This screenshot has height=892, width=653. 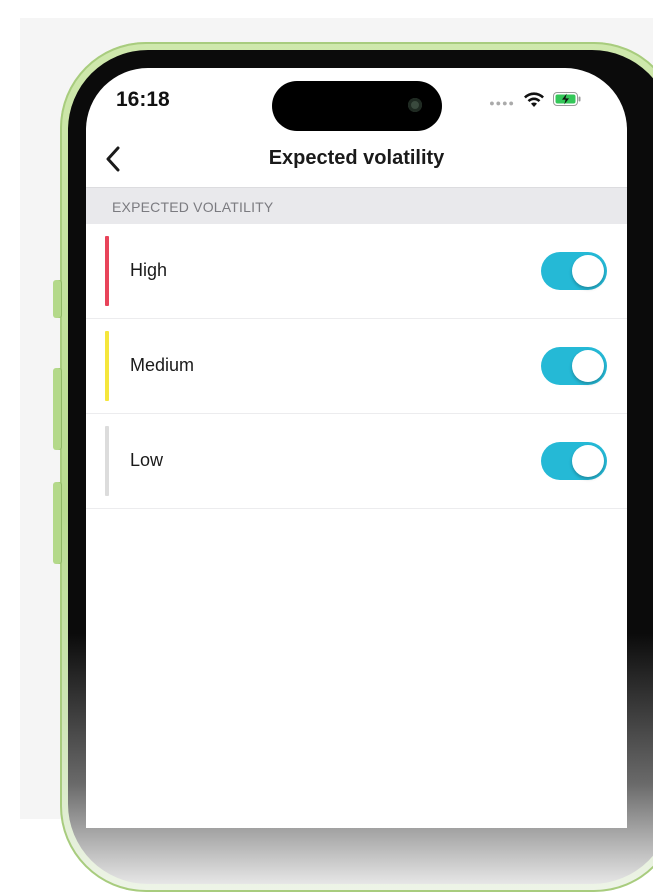 I want to click on status-time: 16:18, so click(x=143, y=99).